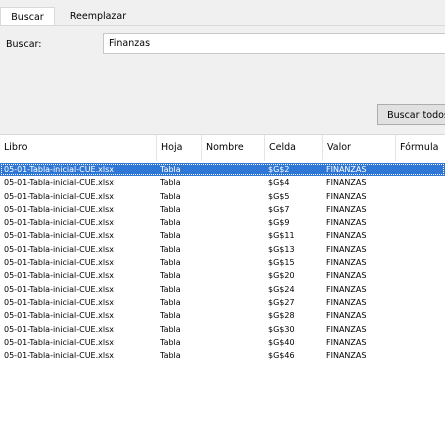 This screenshot has width=445, height=443. I want to click on tab-buscar: Buscar, so click(27, 16).